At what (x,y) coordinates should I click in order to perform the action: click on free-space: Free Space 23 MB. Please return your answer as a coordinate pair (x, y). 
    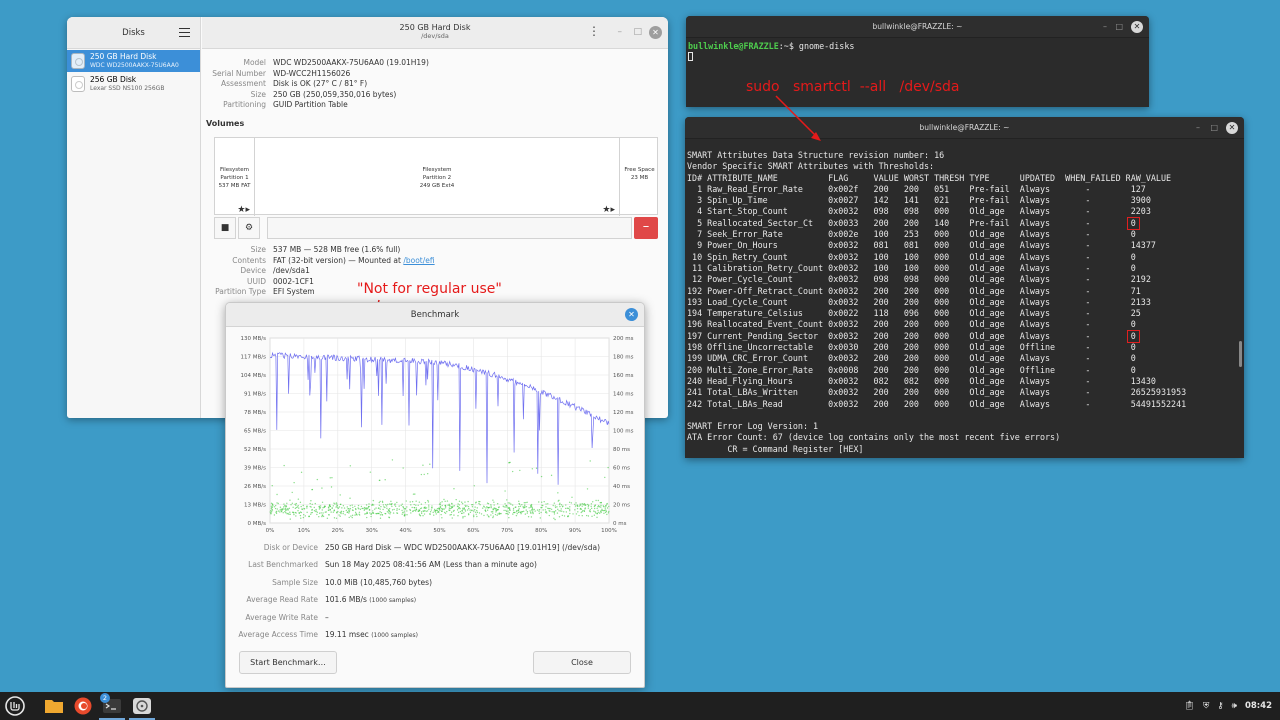
    Looking at the image, I should click on (639, 177).